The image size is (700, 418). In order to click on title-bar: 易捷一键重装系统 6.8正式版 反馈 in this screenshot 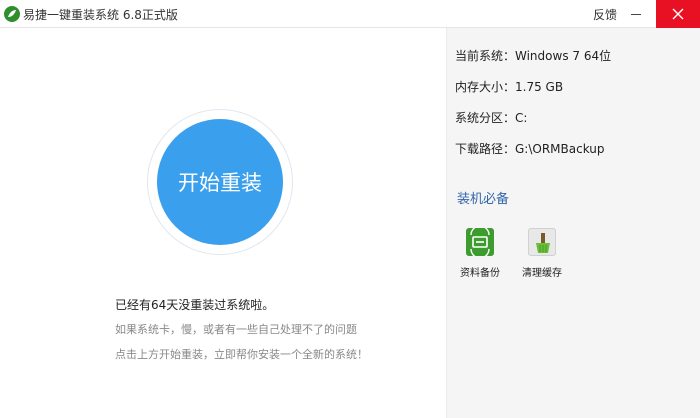, I will do `click(350, 14)`.